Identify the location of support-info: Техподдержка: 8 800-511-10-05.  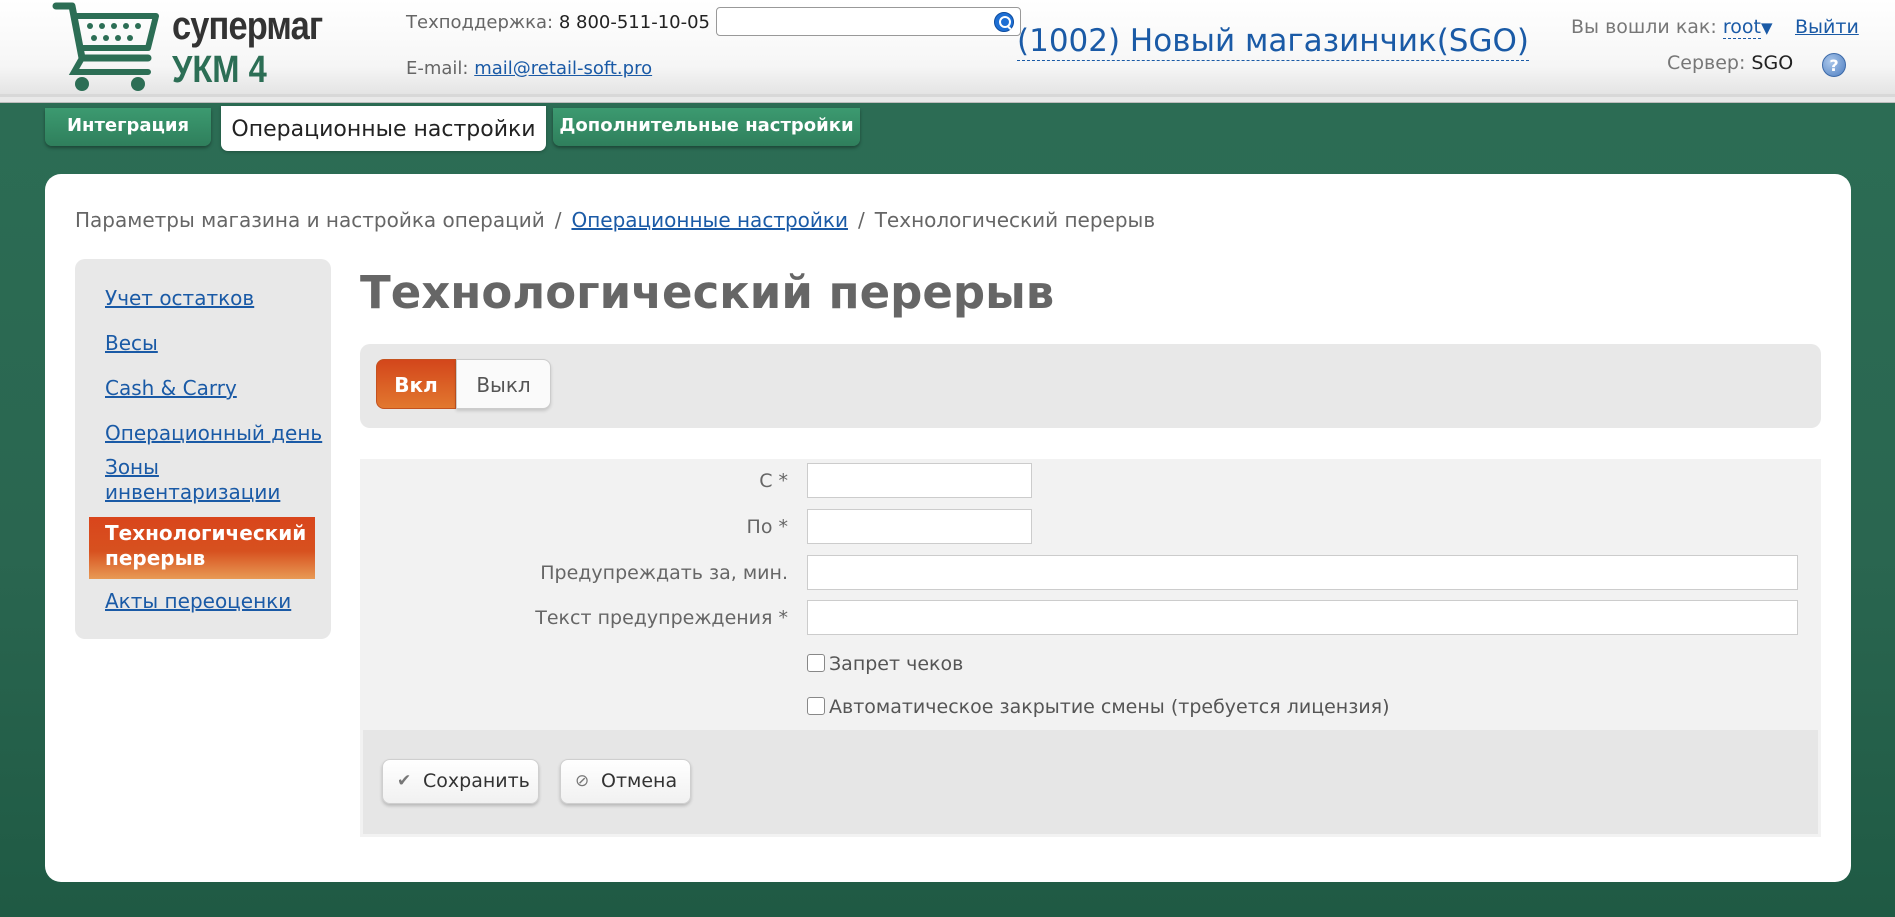
(558, 22).